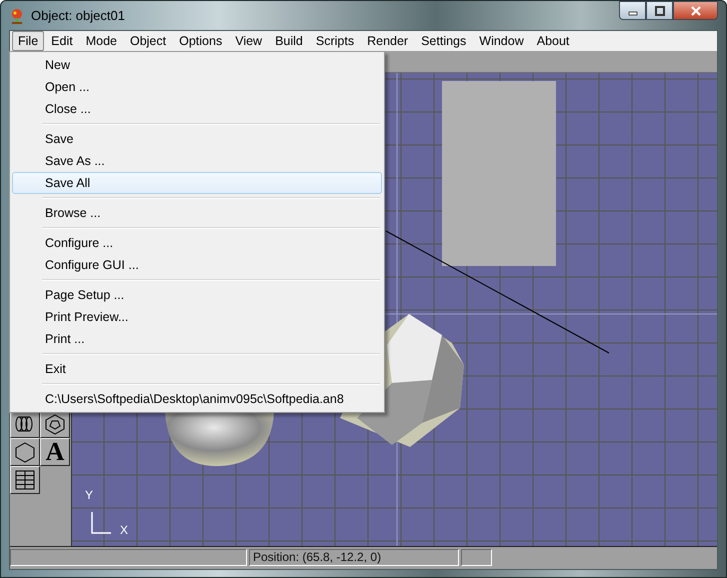 The width and height of the screenshot is (727, 578). Describe the element at coordinates (200, 41) in the screenshot. I see `menu-item: Options` at that location.